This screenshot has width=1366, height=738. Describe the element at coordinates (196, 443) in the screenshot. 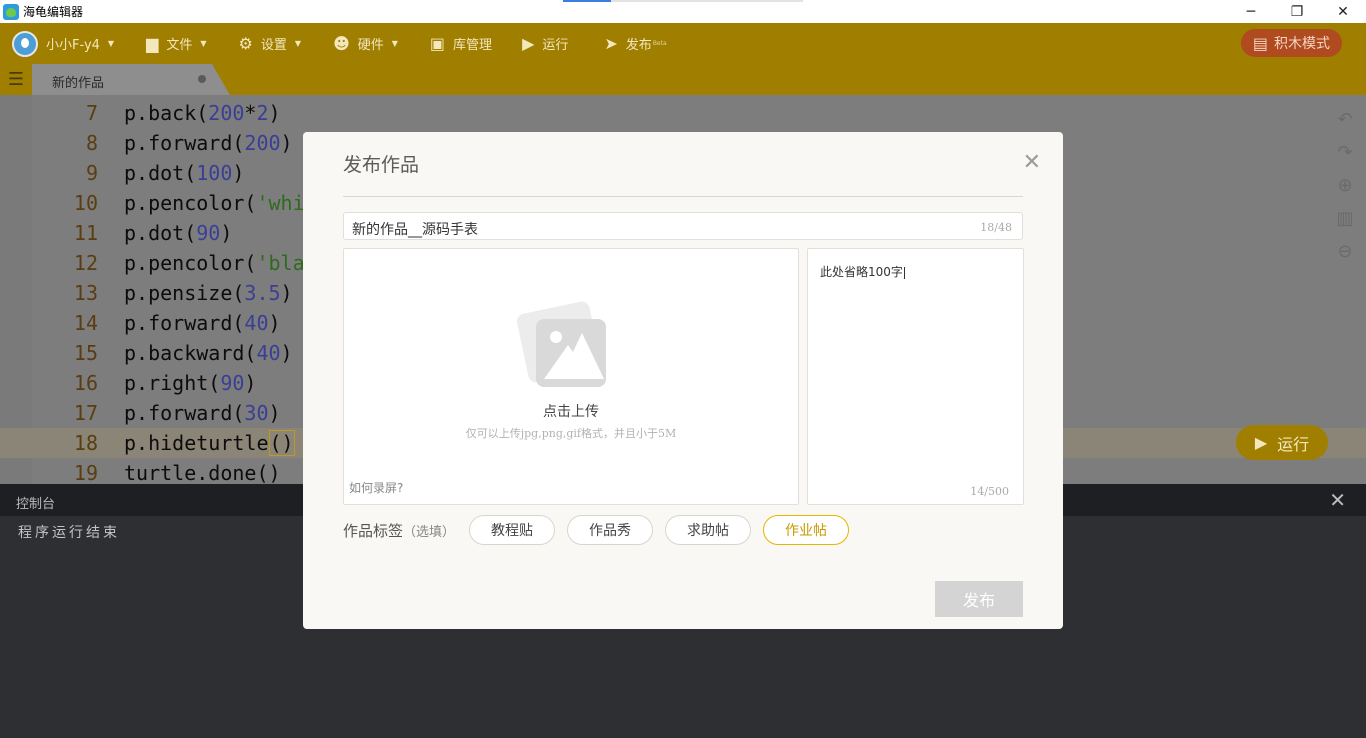

I see `line-code-text: p.hideturtle` at that location.